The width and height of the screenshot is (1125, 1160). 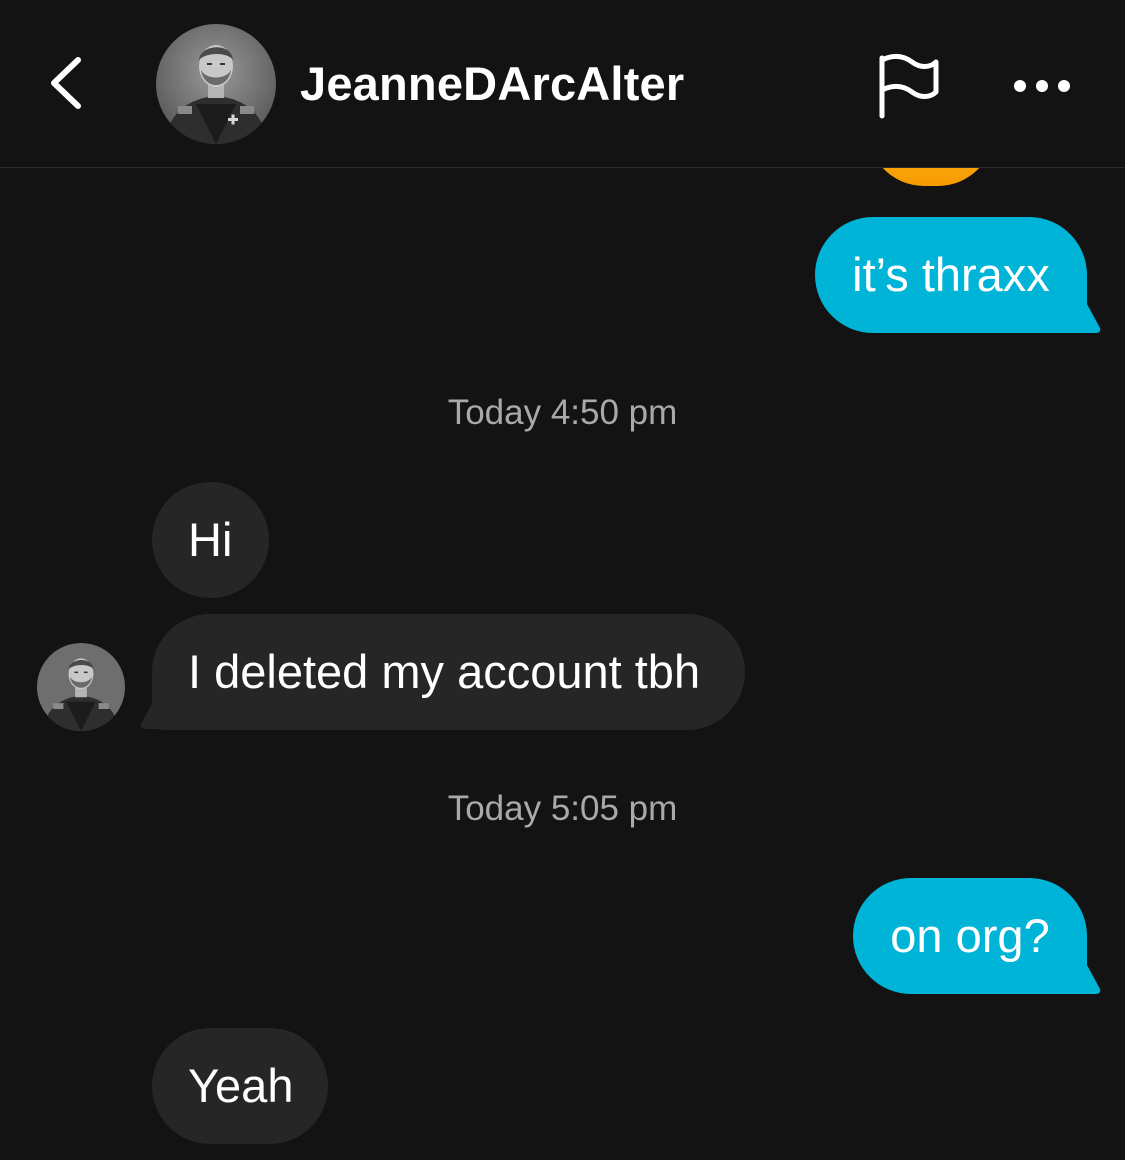 I want to click on timestamp: Today 5:05 pm, so click(x=562, y=808).